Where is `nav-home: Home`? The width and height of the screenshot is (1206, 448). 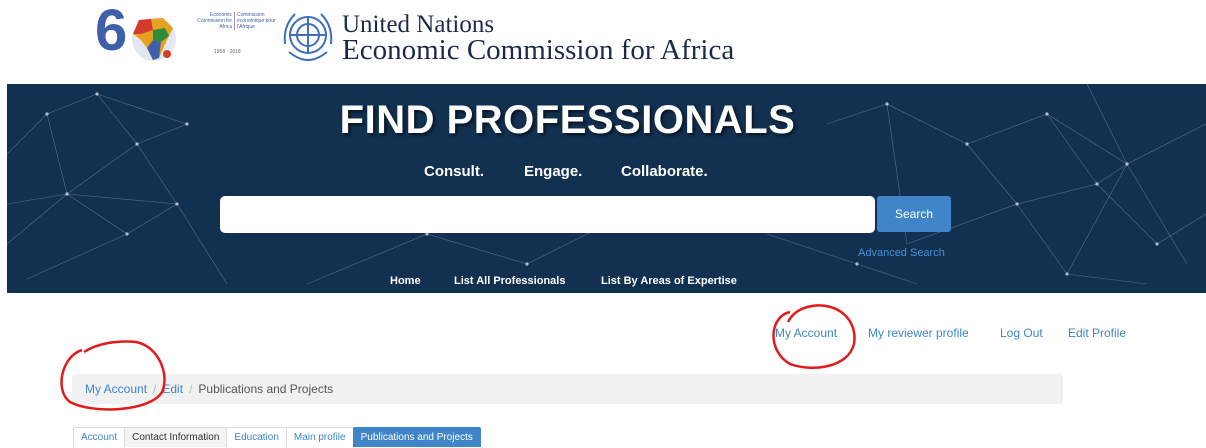 nav-home: Home is located at coordinates (405, 281).